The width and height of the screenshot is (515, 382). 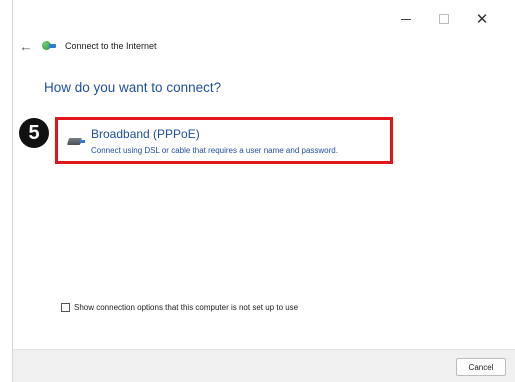 I want to click on back-arrow-icon: ←, so click(x=26, y=46).